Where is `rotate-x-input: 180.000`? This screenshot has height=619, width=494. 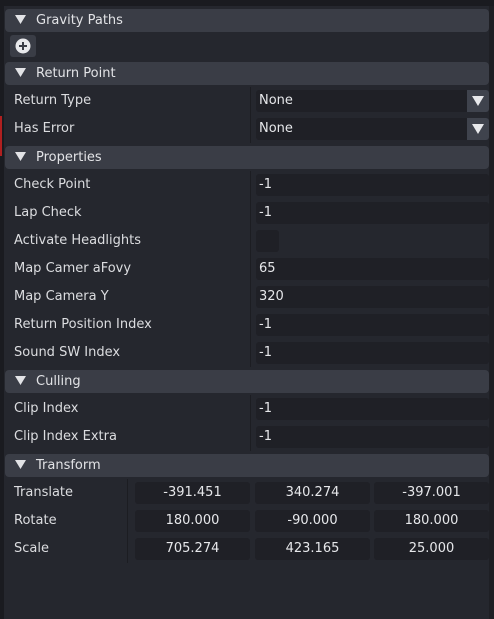 rotate-x-input: 180.000 is located at coordinates (192, 521).